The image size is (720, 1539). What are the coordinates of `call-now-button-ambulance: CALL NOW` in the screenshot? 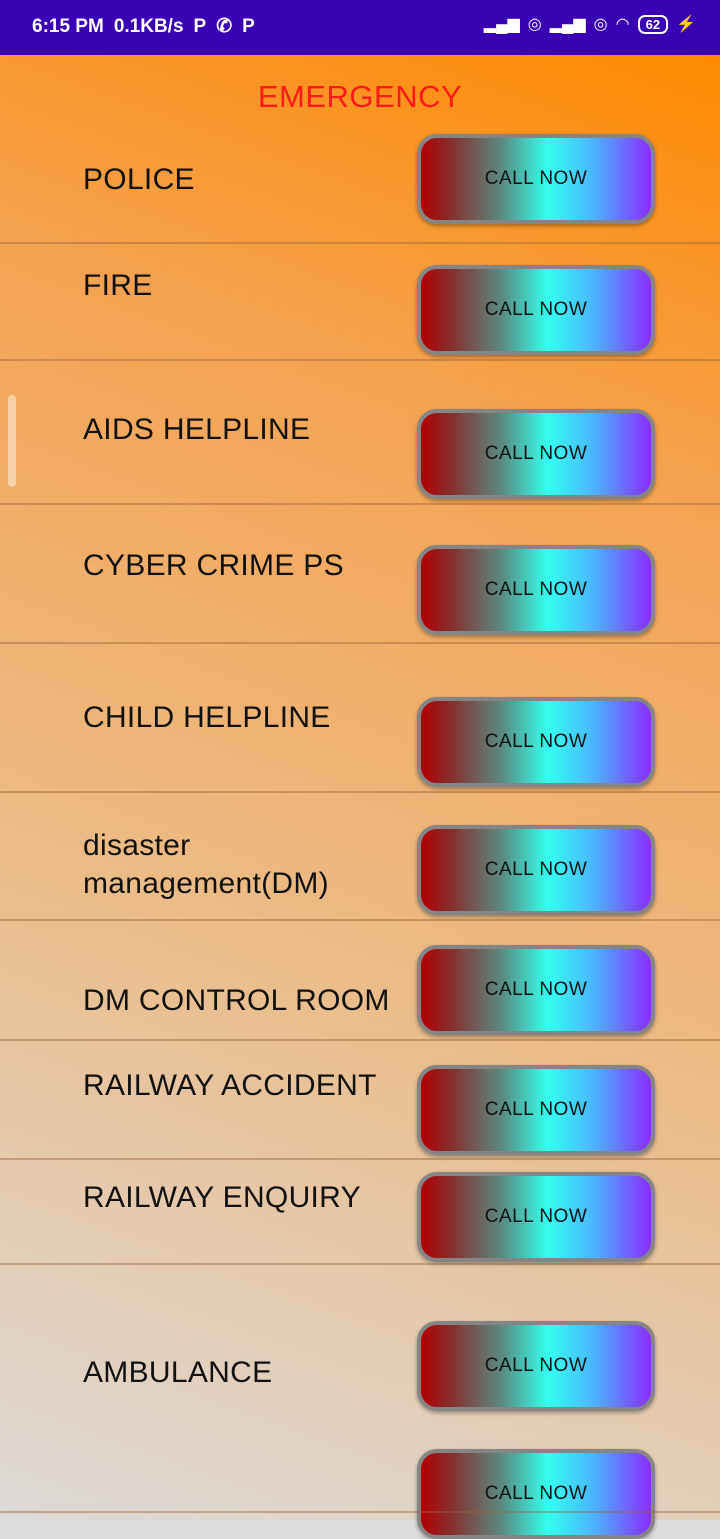 It's located at (536, 1366).